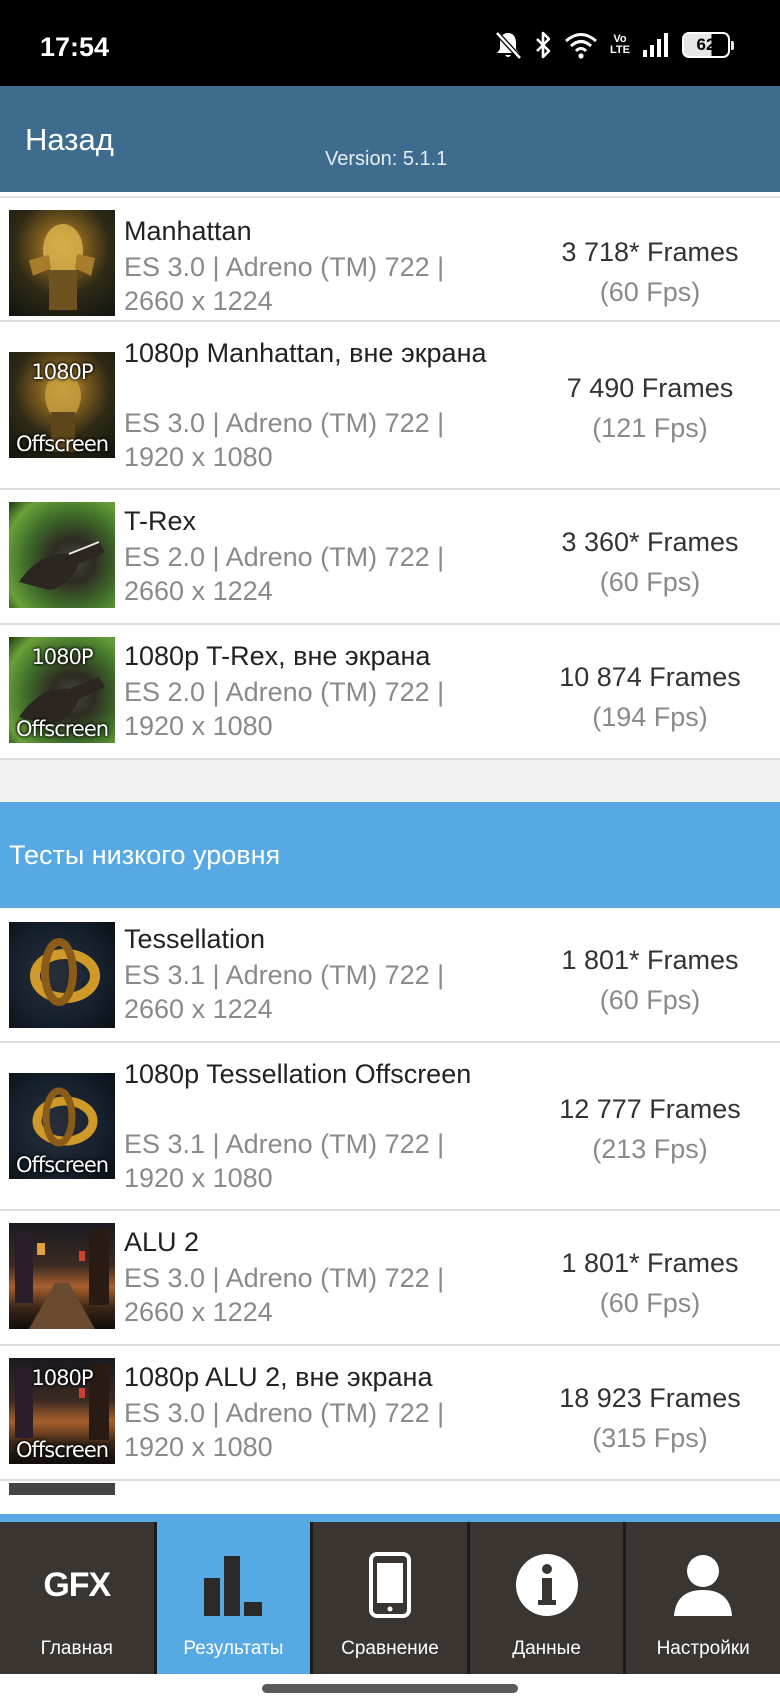 The height and width of the screenshot is (1706, 780). Describe the element at coordinates (69, 140) in the screenshot. I see `back-button: Назад` at that location.